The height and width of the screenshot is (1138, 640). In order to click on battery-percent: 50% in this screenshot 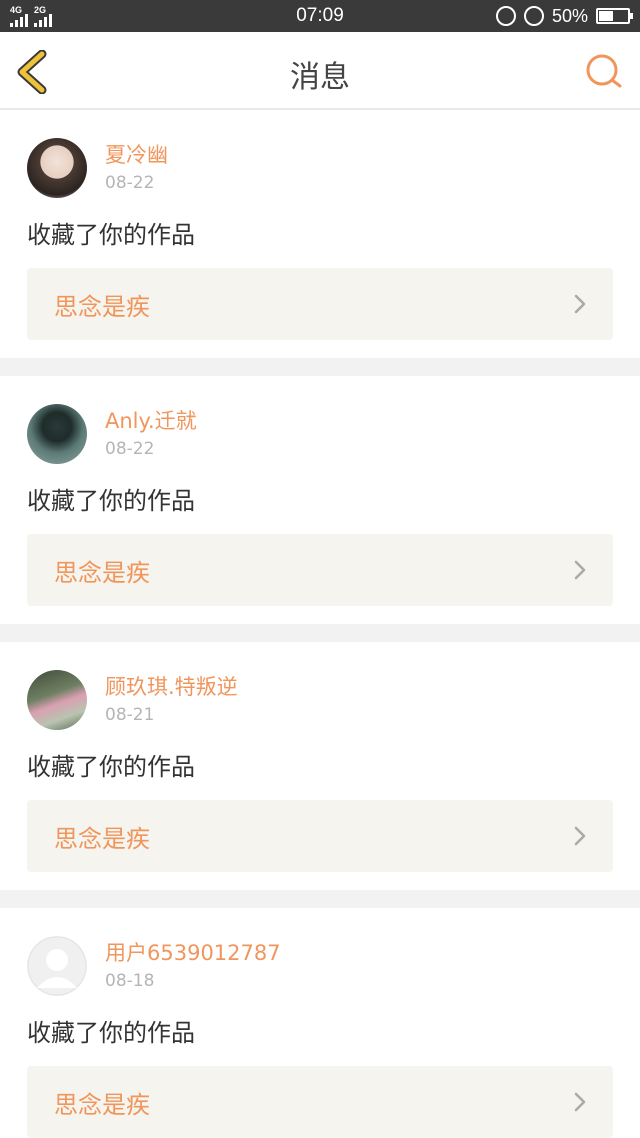, I will do `click(569, 15)`.